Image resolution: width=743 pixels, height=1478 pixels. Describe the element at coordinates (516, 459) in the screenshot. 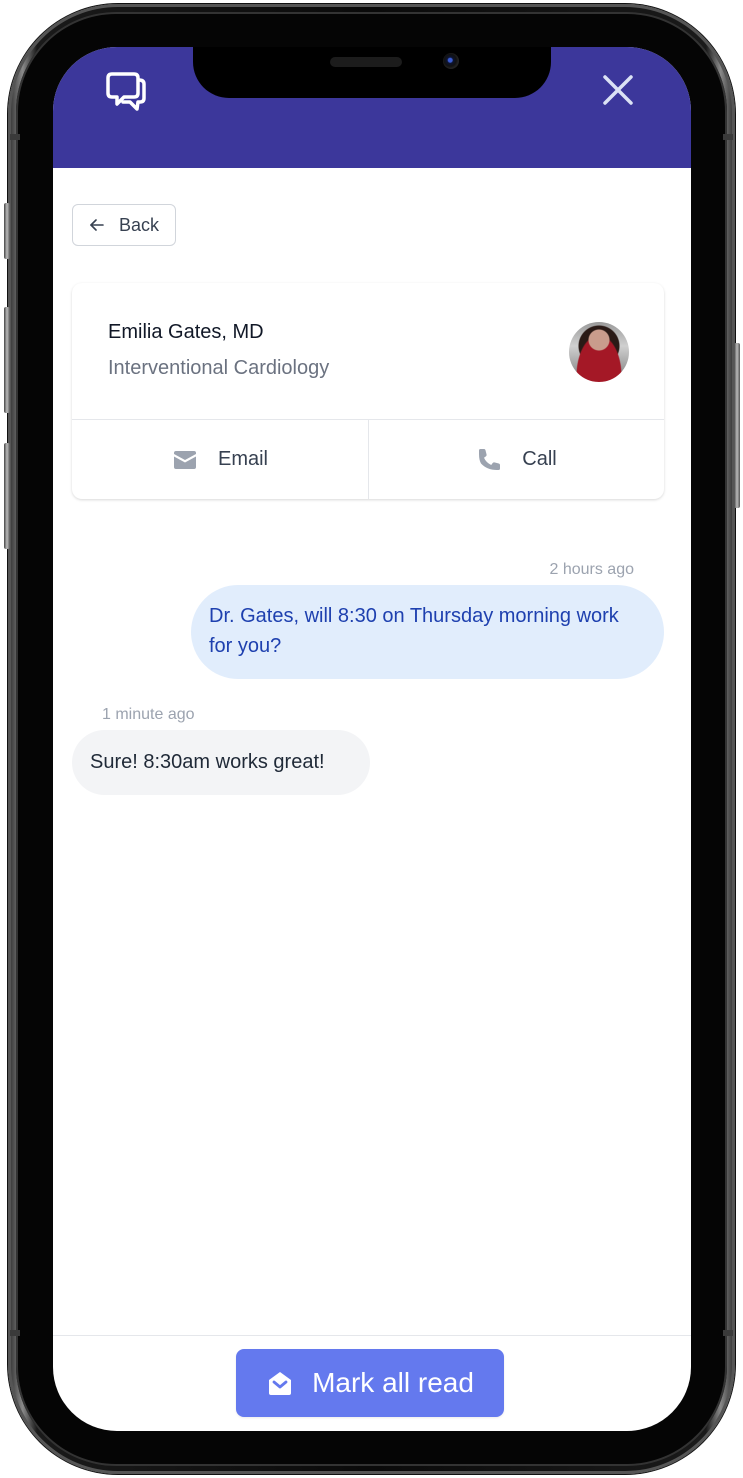

I see `call-button: Call` at that location.